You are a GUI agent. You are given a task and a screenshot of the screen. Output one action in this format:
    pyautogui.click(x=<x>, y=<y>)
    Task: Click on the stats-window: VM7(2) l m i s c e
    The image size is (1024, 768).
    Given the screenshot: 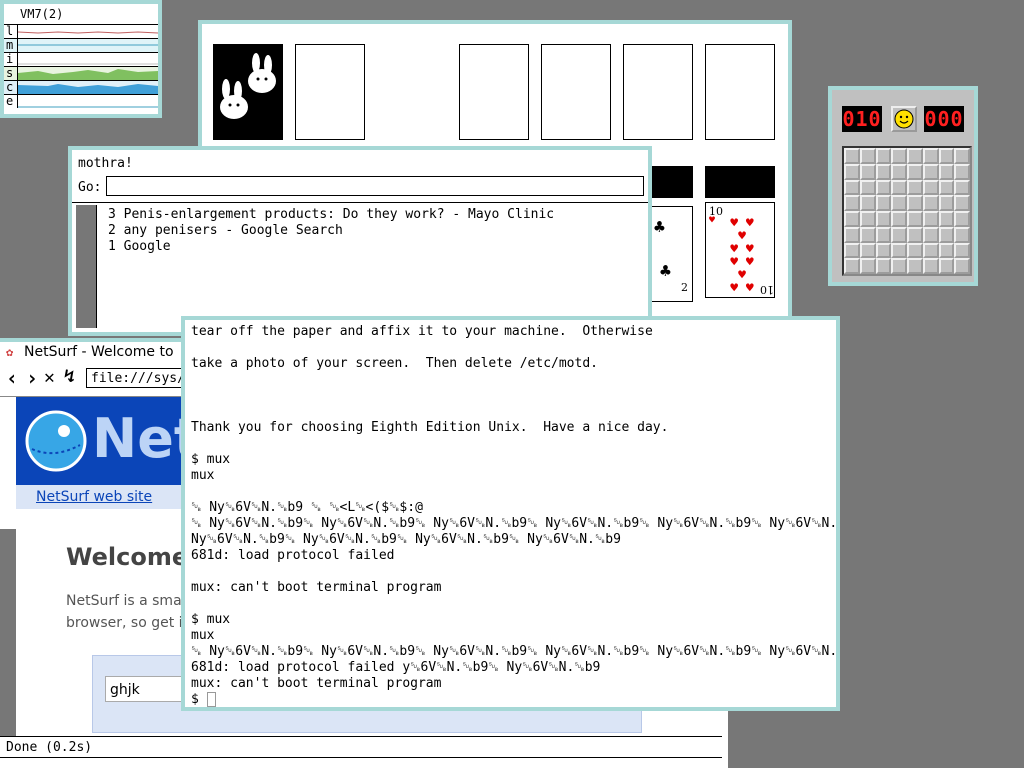 What is the action you would take?
    pyautogui.click(x=81, y=59)
    